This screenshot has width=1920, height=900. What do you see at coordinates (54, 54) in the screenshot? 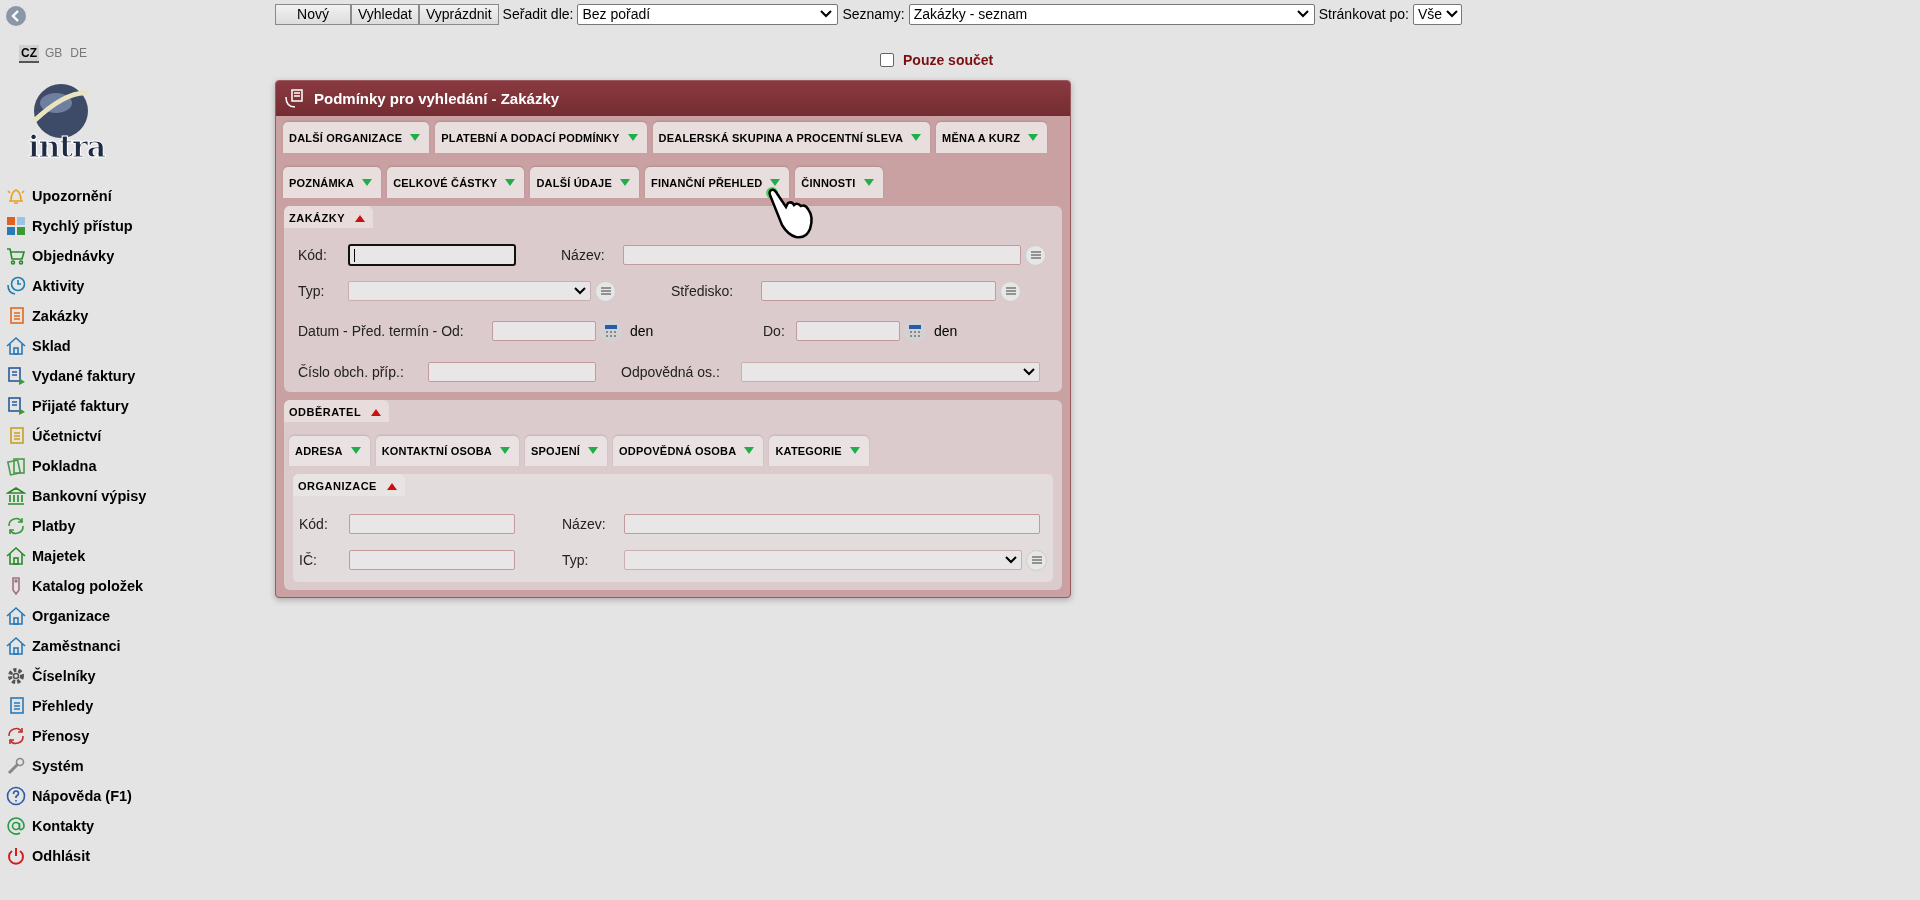
I see `language-link: GB` at bounding box center [54, 54].